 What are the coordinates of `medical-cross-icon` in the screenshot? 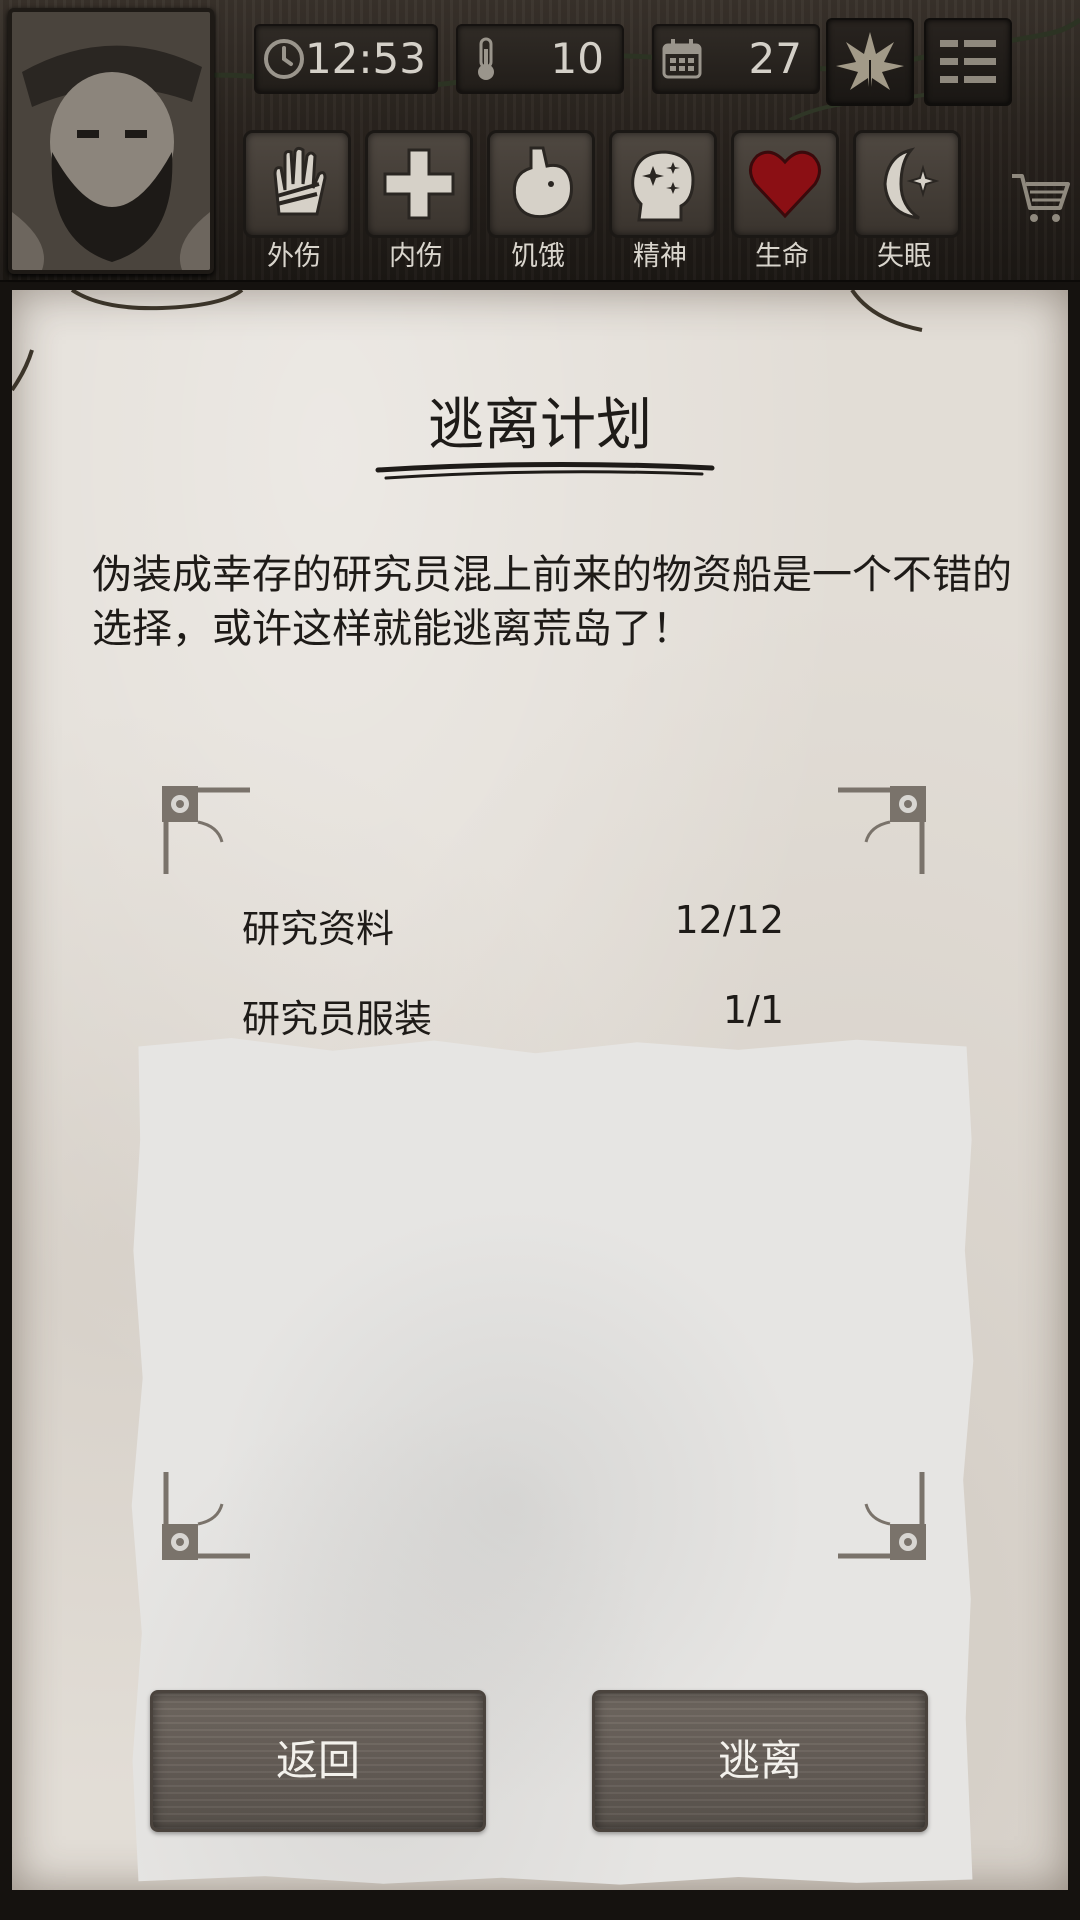 It's located at (419, 184).